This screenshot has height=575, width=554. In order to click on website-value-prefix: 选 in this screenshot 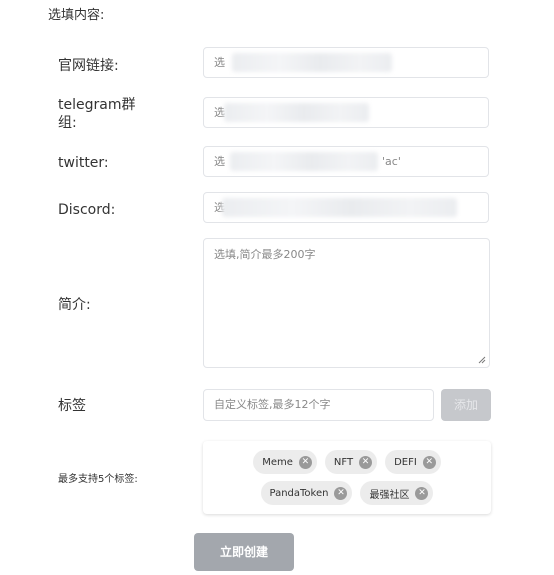, I will do `click(219, 62)`.